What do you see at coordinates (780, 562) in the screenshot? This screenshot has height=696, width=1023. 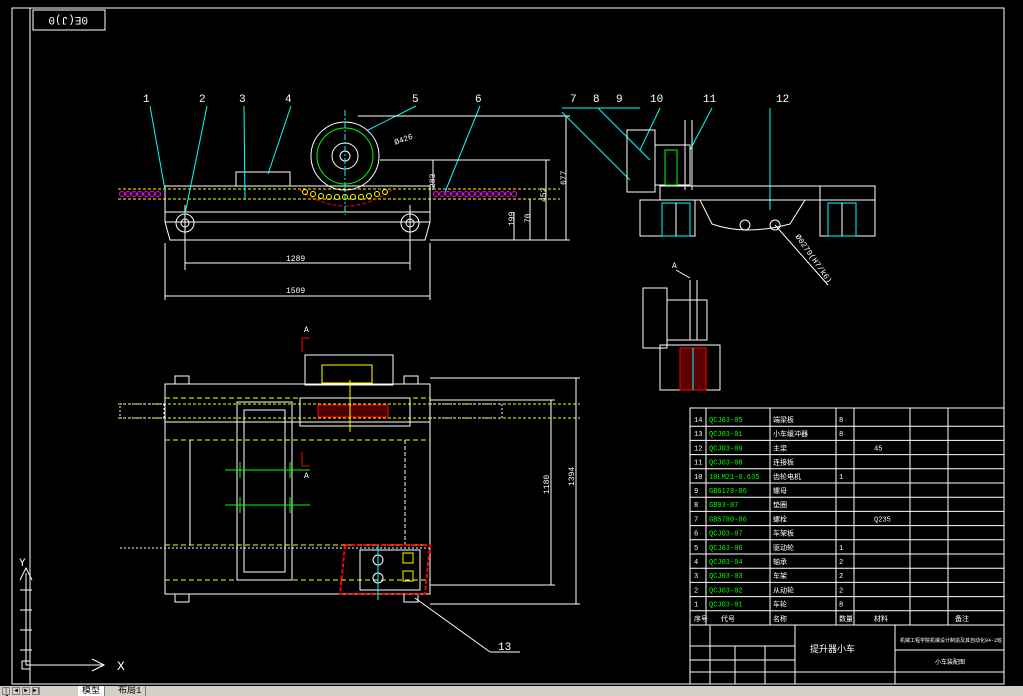 I see `bom-cell-name: 轴承` at bounding box center [780, 562].